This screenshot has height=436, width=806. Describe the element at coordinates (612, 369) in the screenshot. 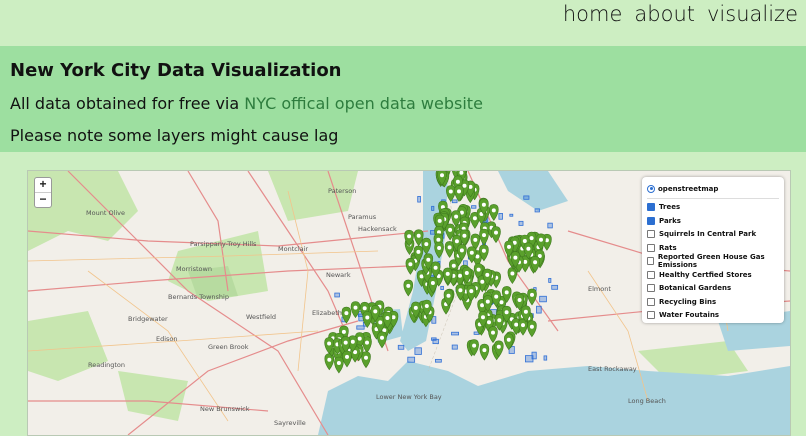

I see `place-label: East Rockaway` at that location.